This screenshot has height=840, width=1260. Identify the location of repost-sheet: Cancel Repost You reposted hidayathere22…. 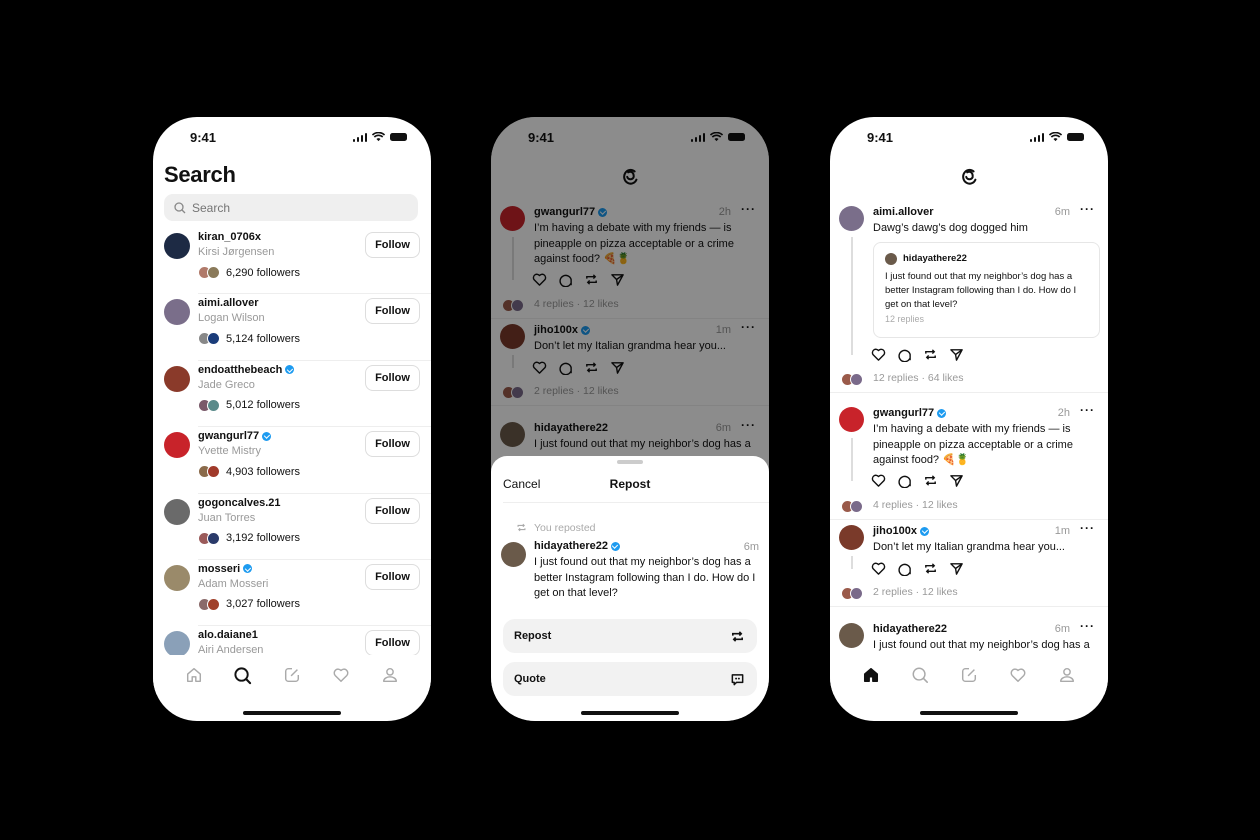
(630, 588).